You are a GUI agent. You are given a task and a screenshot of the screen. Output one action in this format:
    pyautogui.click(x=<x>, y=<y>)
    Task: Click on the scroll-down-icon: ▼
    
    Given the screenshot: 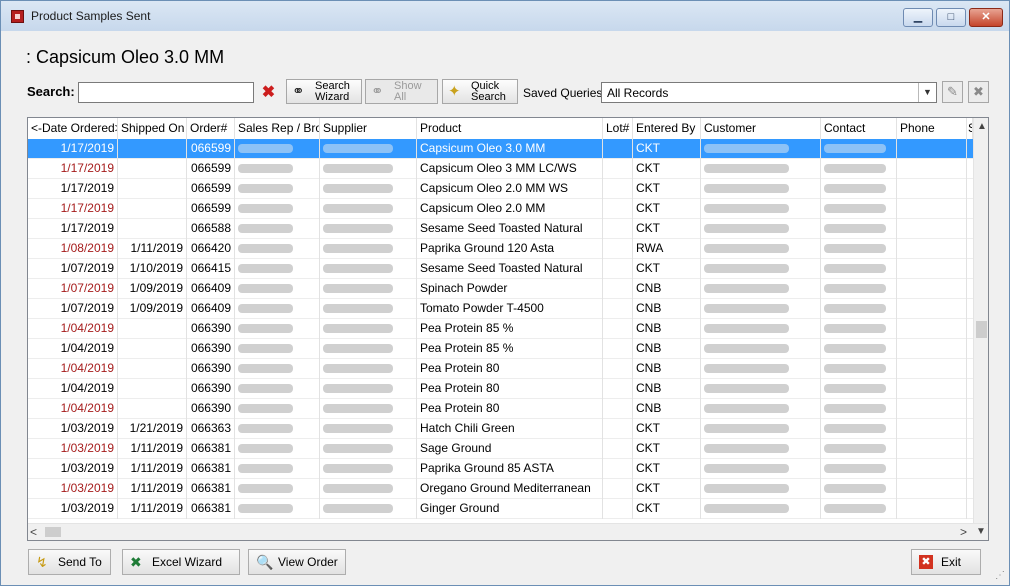 What is the action you would take?
    pyautogui.click(x=981, y=532)
    